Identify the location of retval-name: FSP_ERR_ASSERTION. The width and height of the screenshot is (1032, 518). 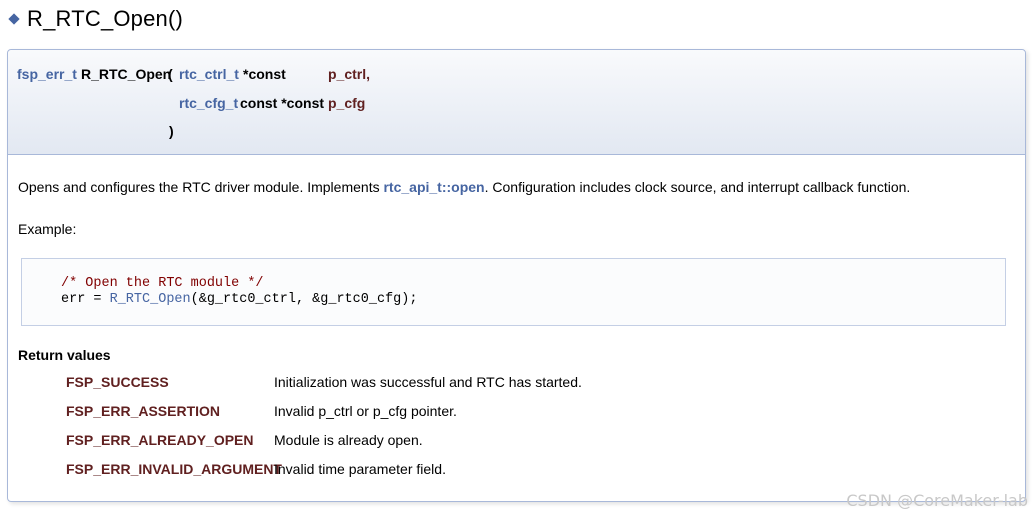
(143, 411).